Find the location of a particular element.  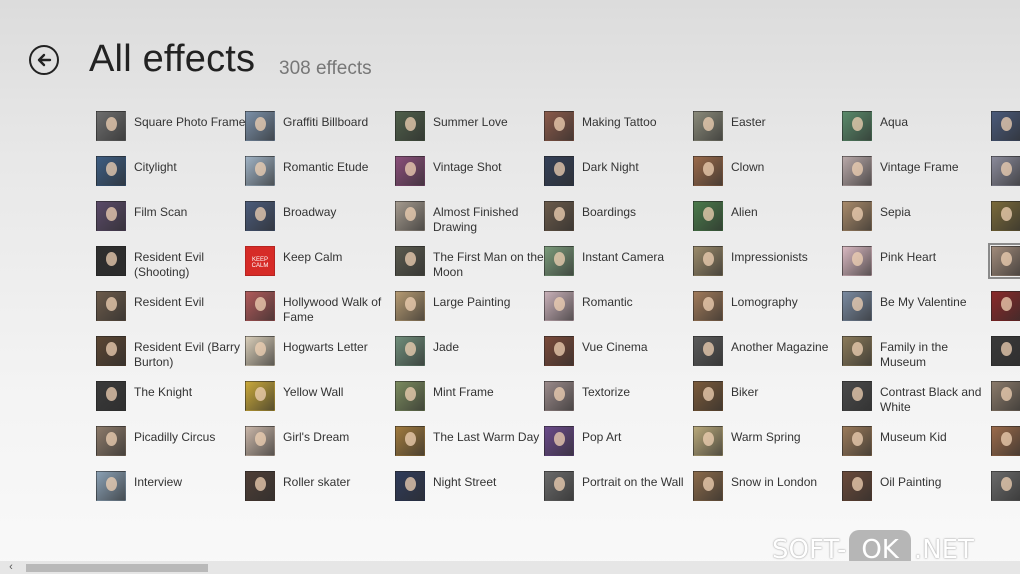

effect-label: Night Street is located at coordinates (465, 482).